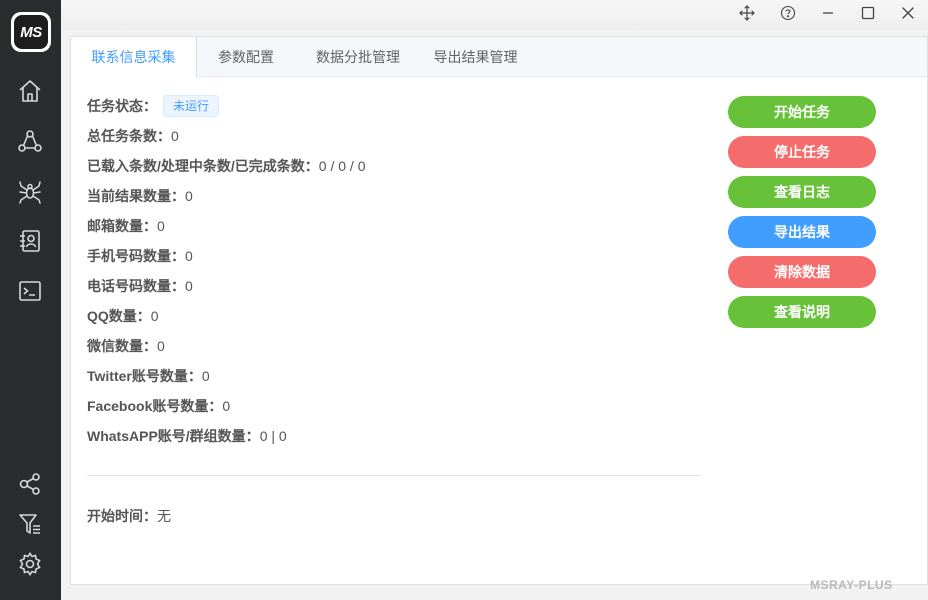  What do you see at coordinates (828, 13) in the screenshot?
I see `minimize-icon` at bounding box center [828, 13].